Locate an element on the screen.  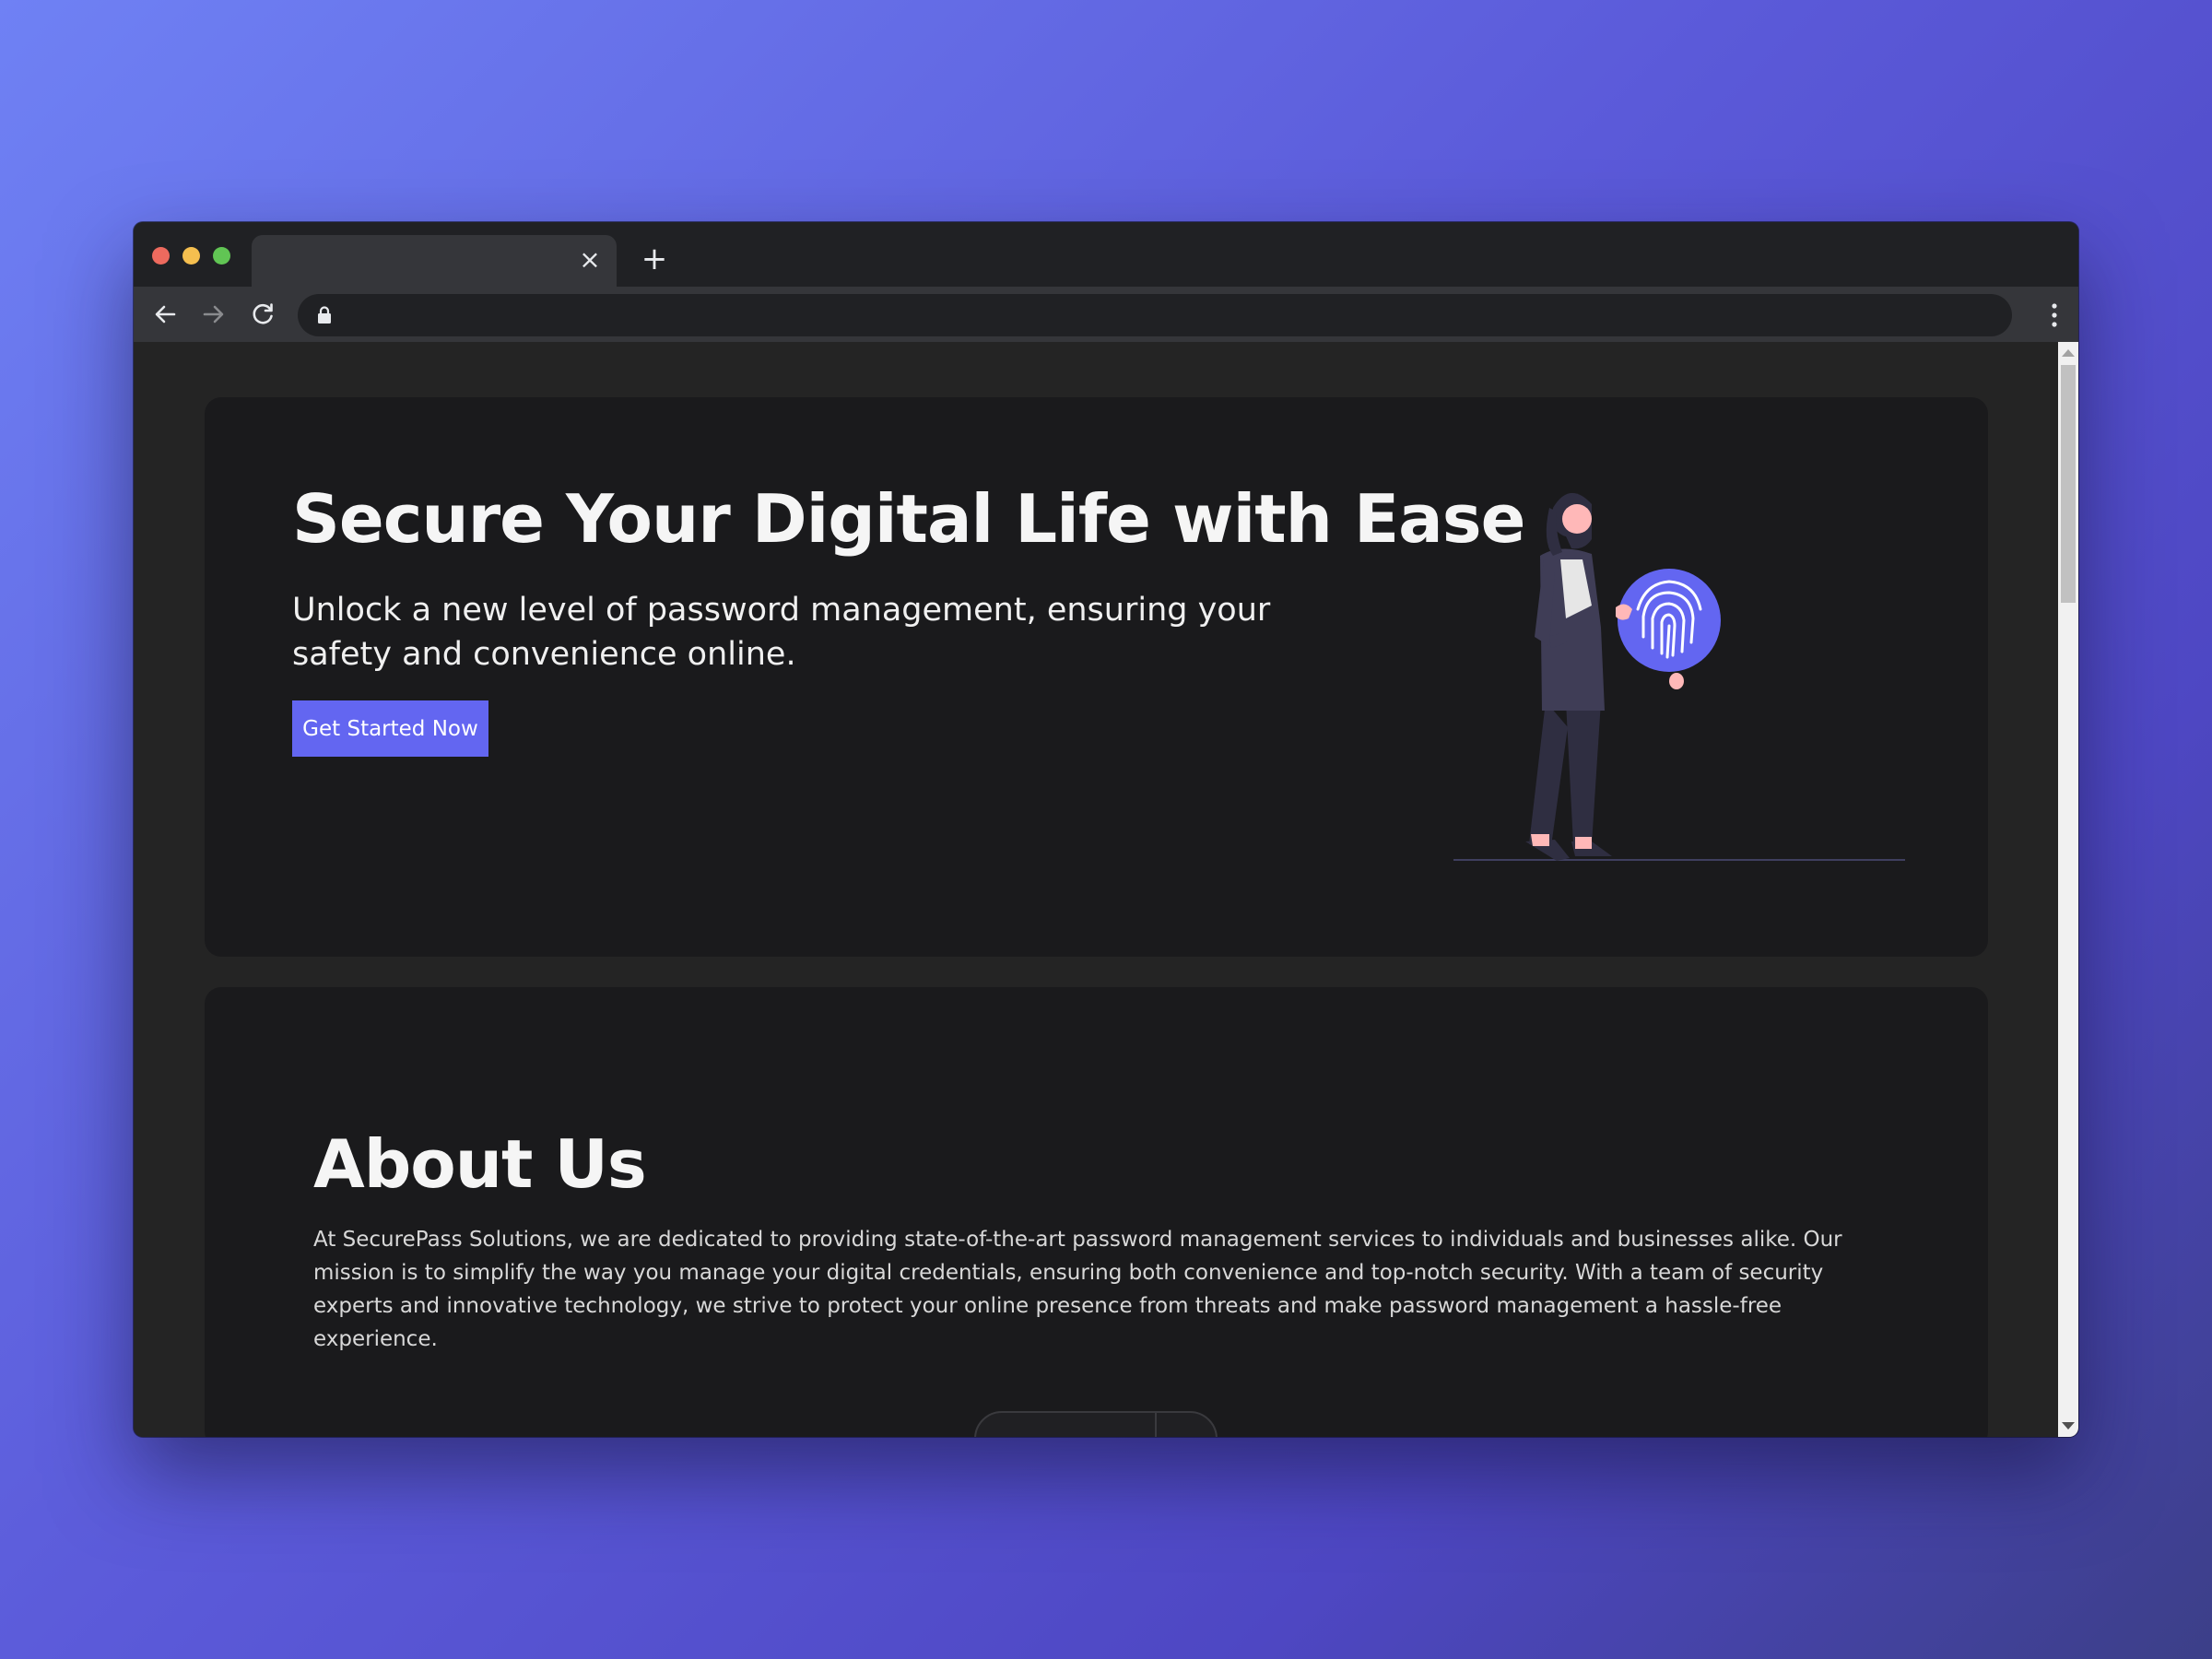
about-title: About Us is located at coordinates (480, 1164).